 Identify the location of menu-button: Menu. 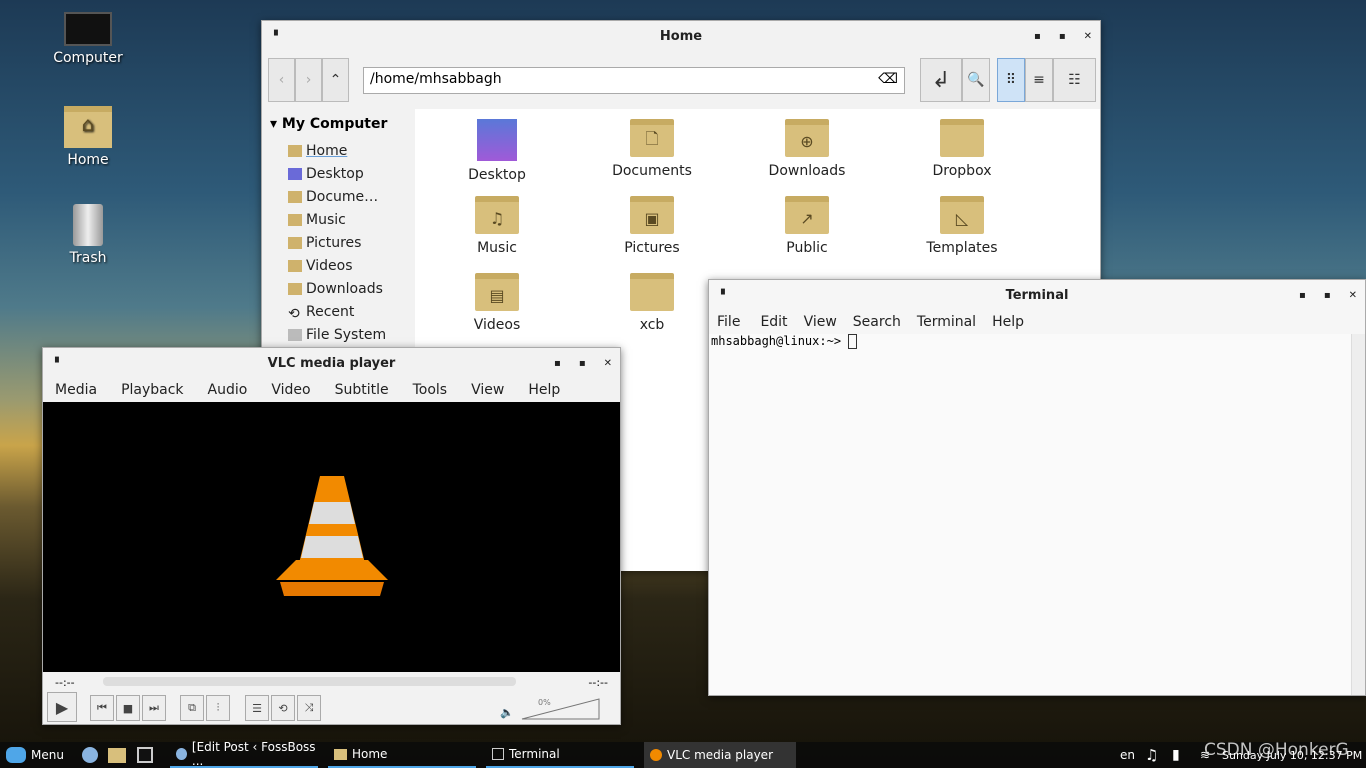
(35, 755).